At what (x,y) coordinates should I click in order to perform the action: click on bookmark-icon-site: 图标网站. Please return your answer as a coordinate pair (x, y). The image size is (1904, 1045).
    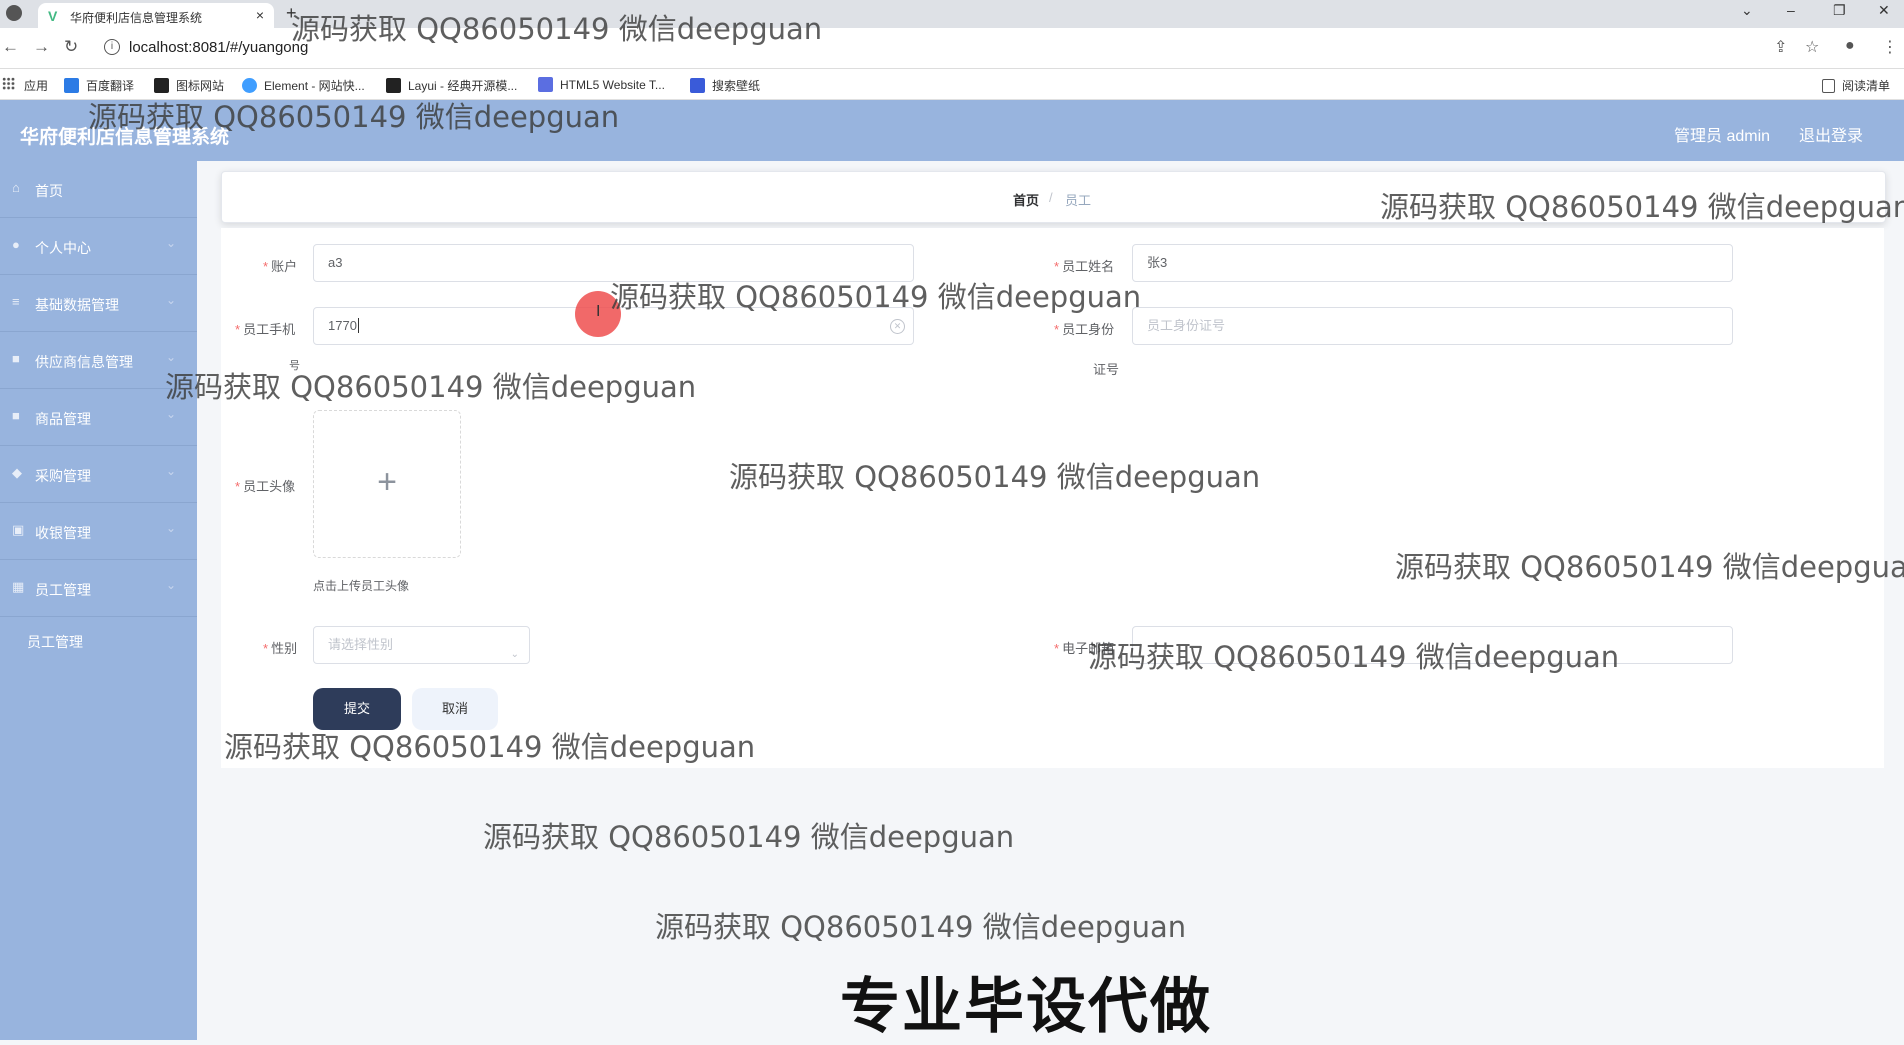
    Looking at the image, I should click on (189, 85).